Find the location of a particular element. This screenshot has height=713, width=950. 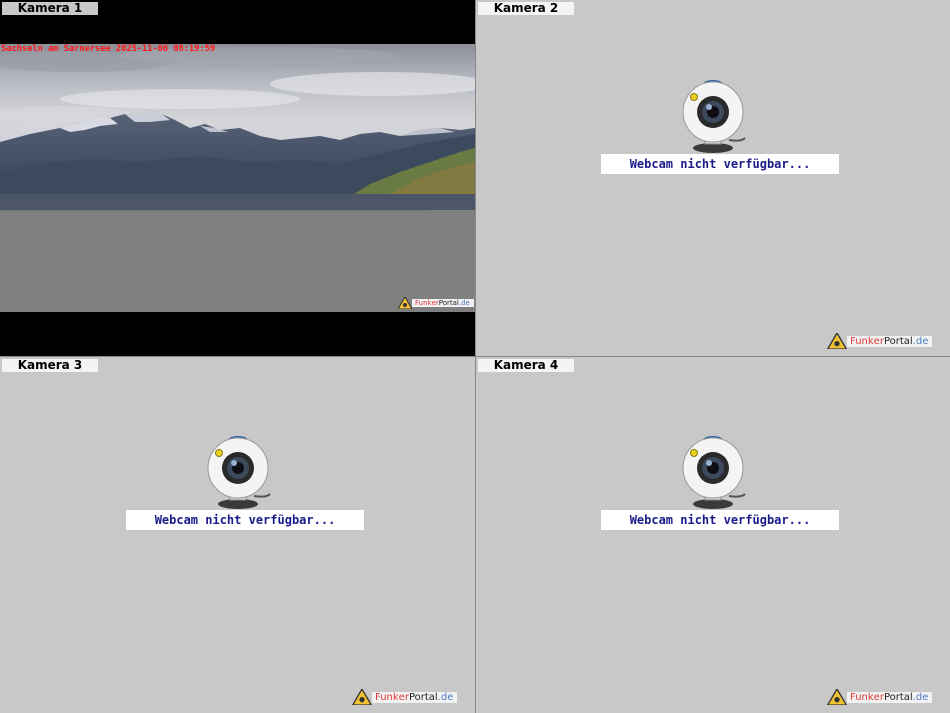

camera-label: Kamera 3 is located at coordinates (50, 365).